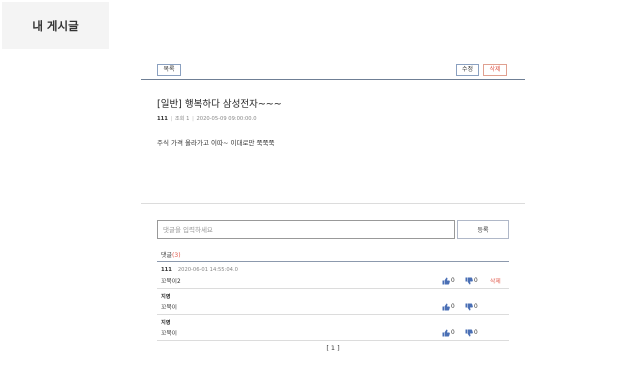 The height and width of the screenshot is (367, 643). I want to click on comment-text: 꼬북이2, so click(171, 282).